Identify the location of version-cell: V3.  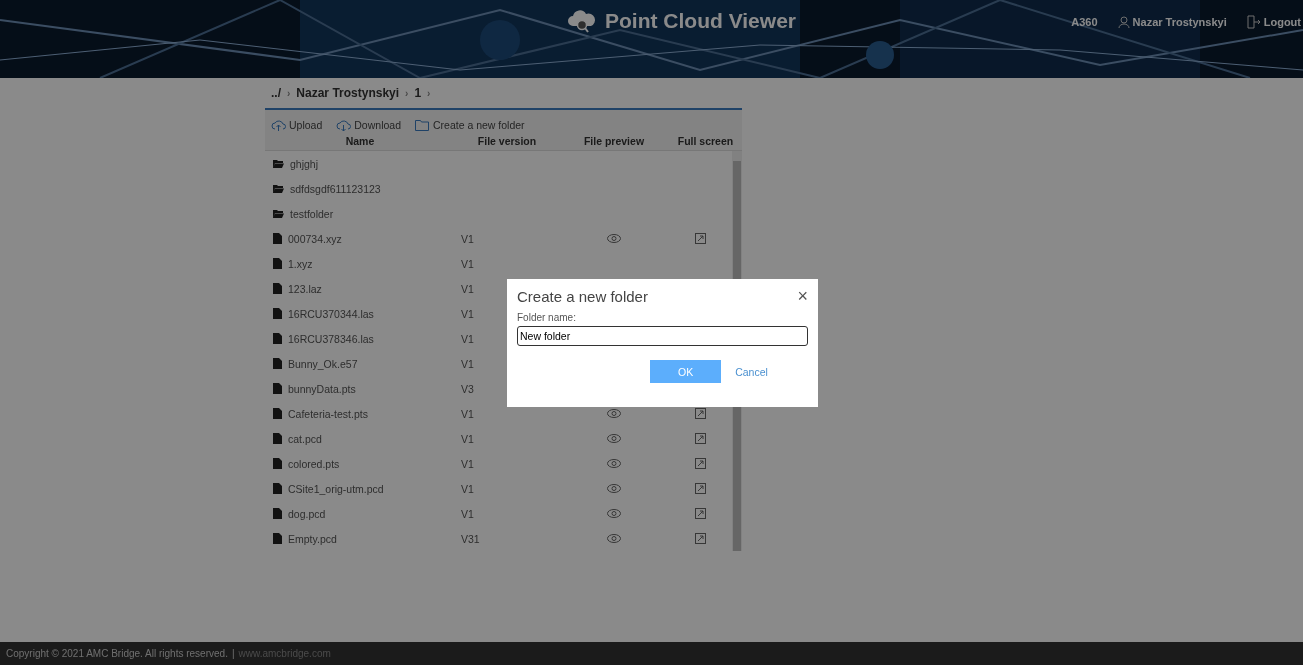
(467, 388).